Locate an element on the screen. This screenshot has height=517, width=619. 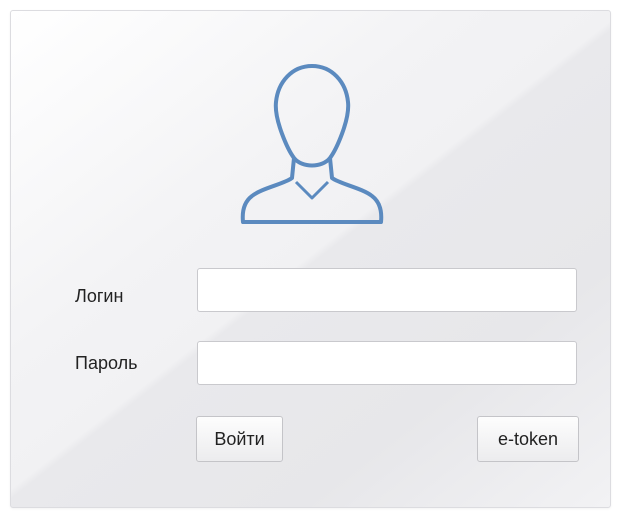
user-avatar-icon is located at coordinates (312, 144).